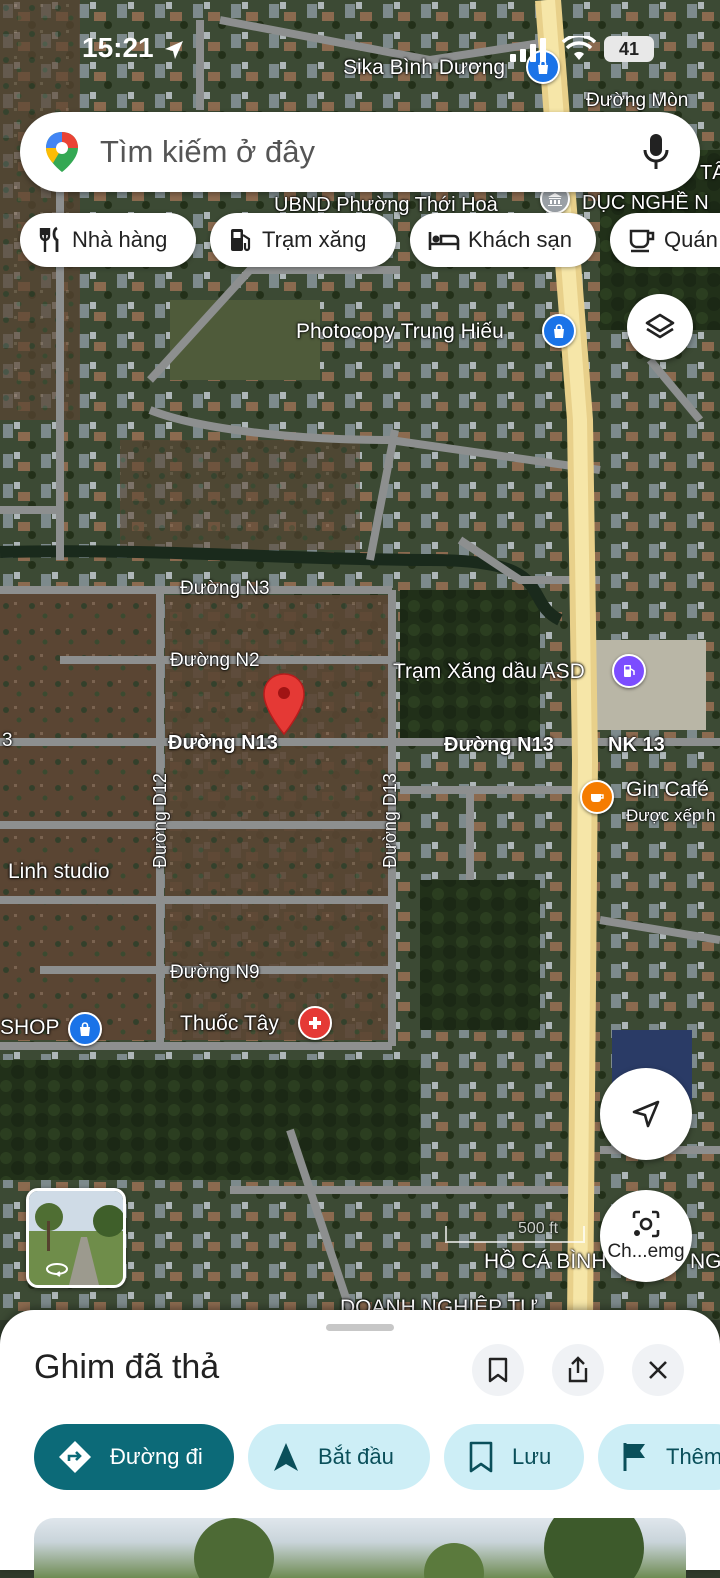  I want to click on map-label-shop: SHOP, so click(30, 1028).